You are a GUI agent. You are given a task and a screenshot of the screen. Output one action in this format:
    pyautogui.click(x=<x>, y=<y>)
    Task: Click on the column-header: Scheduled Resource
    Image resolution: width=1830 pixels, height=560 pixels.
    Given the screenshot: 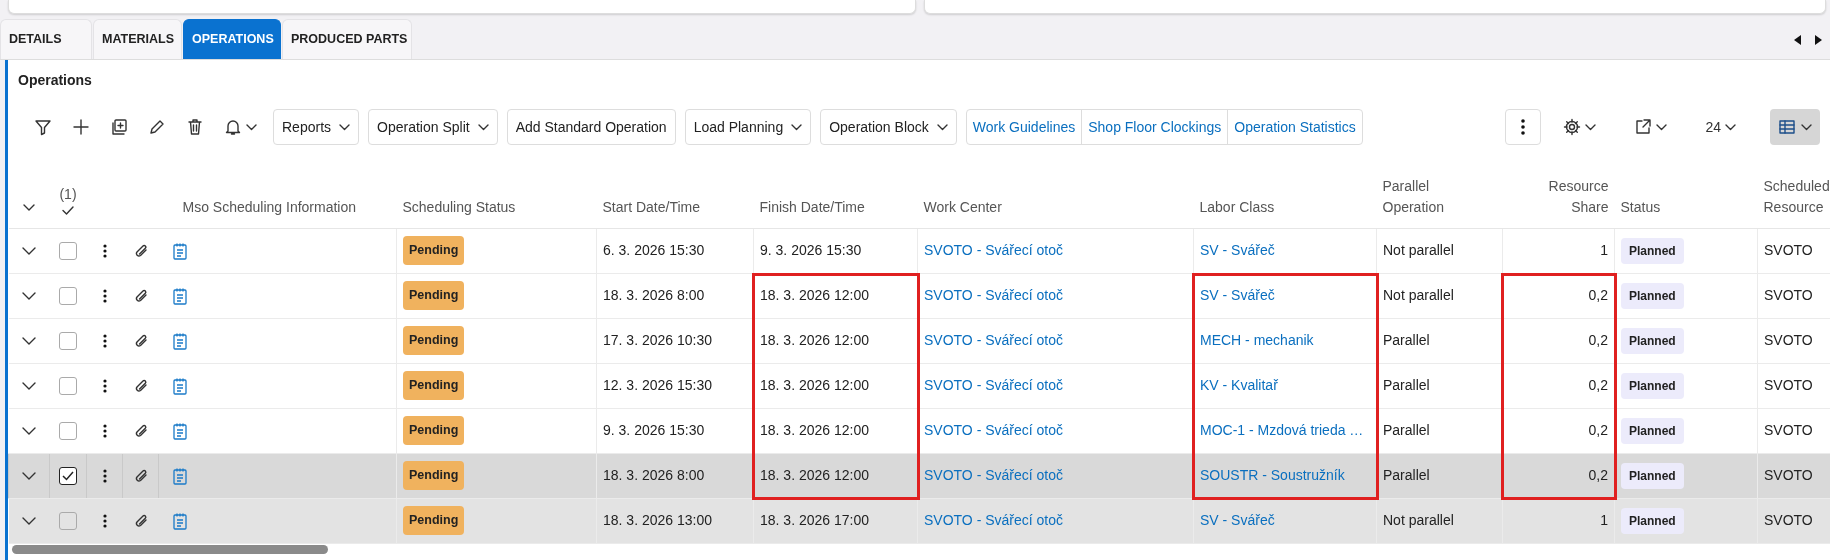 What is the action you would take?
    pyautogui.click(x=1796, y=196)
    